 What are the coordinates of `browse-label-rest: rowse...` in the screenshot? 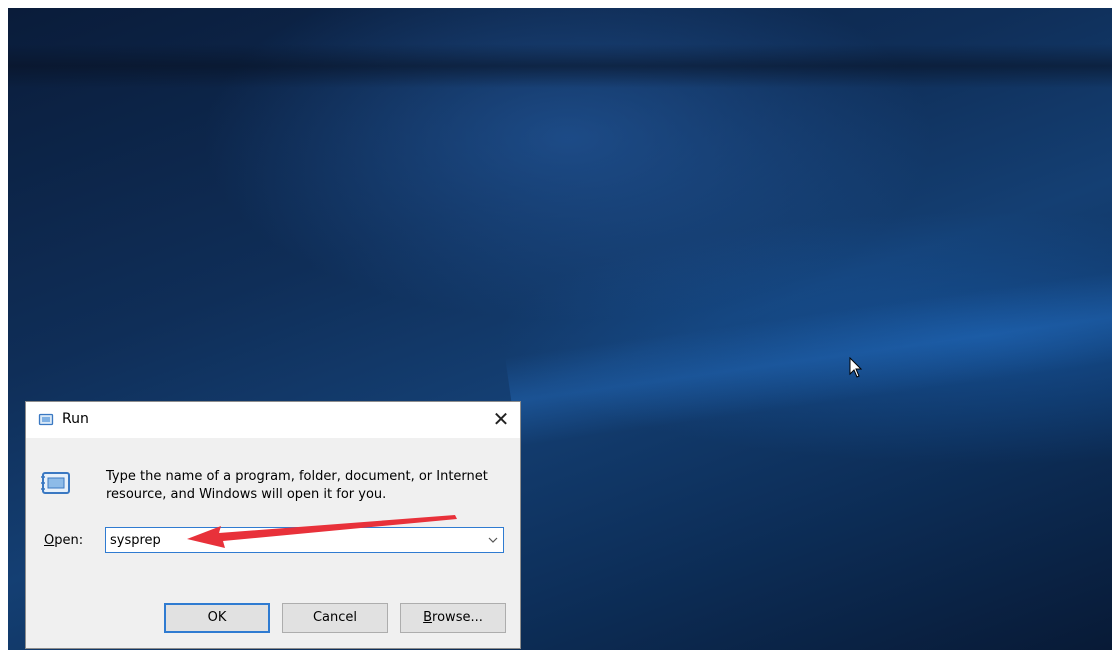 It's located at (457, 617).